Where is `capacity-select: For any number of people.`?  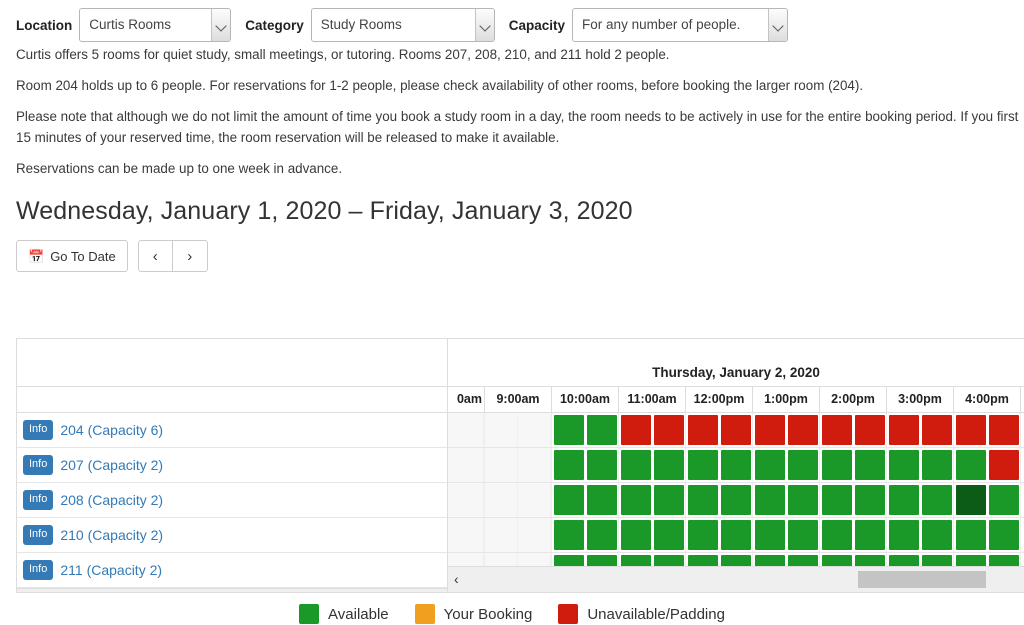
capacity-select: For any number of people. is located at coordinates (680, 25).